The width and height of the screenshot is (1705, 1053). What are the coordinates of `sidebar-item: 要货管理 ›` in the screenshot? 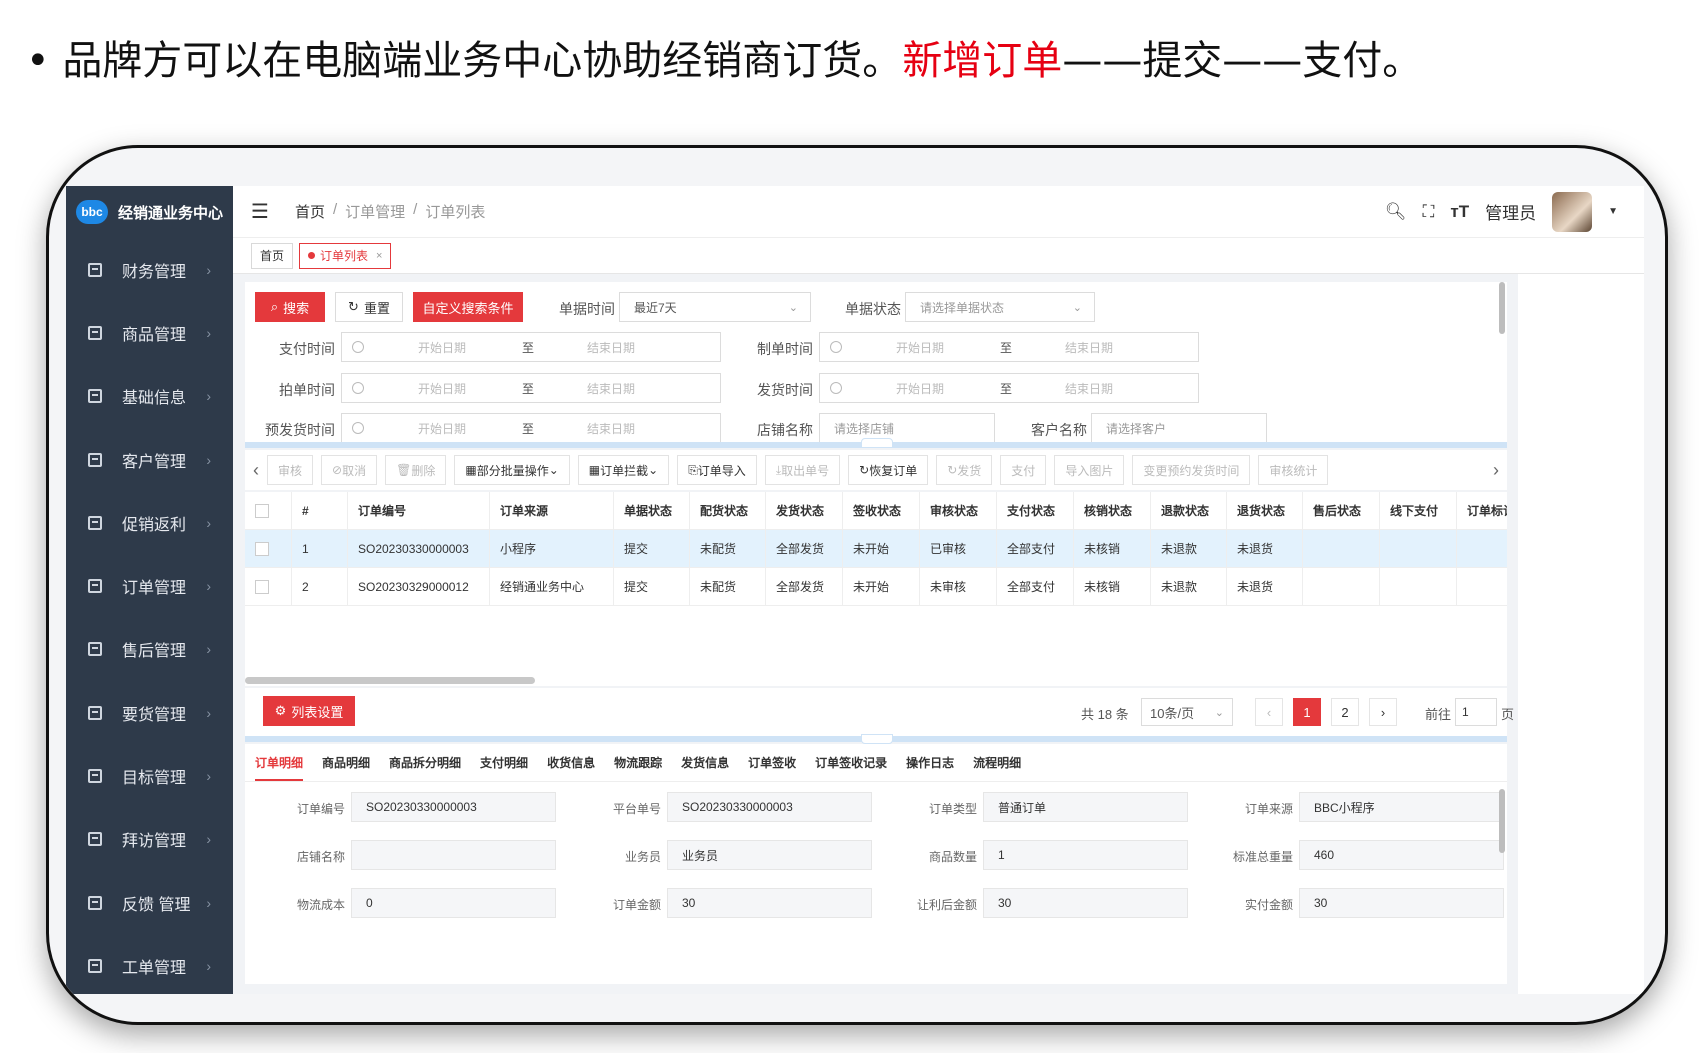 It's located at (149, 712).